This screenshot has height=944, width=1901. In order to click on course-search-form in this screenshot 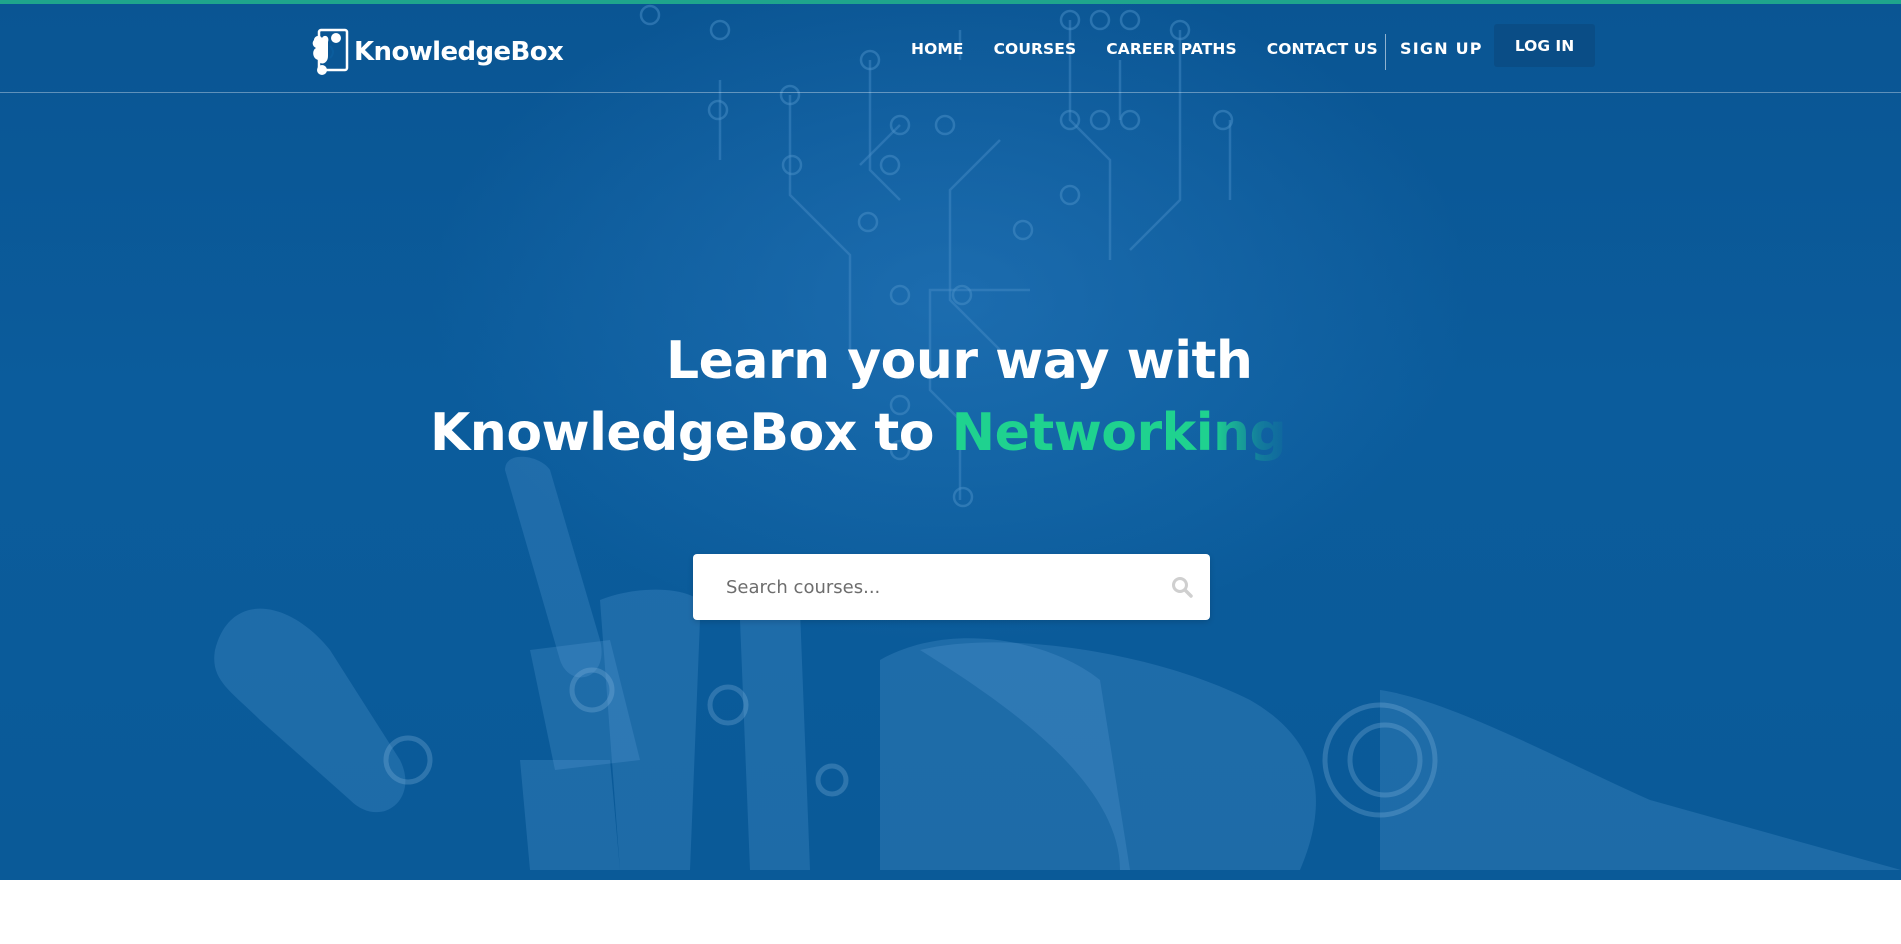, I will do `click(951, 587)`.